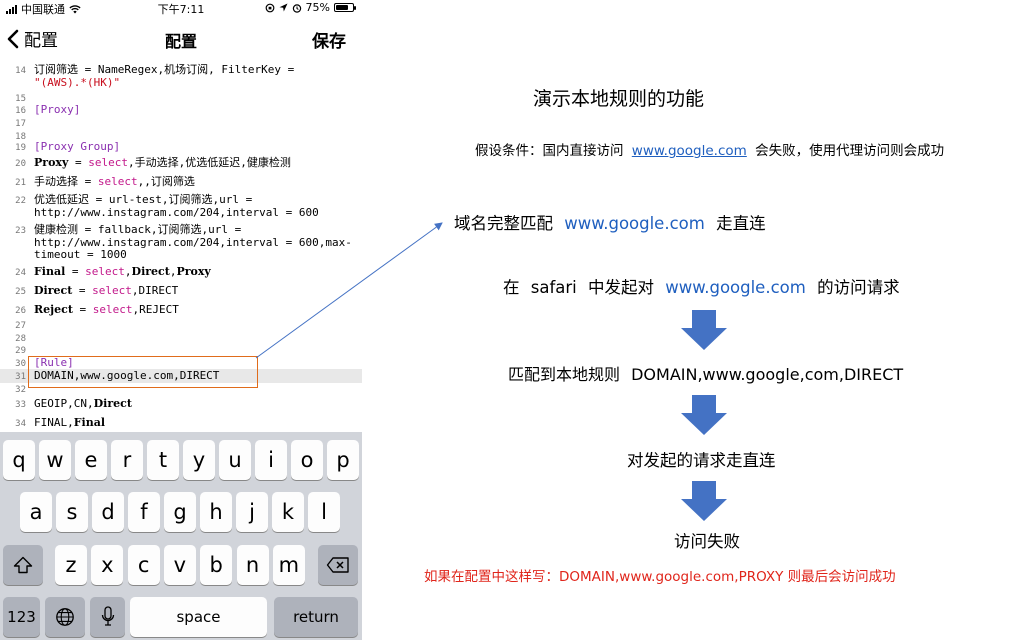  I want to click on code-token: [Proxy Group], so click(77, 146).